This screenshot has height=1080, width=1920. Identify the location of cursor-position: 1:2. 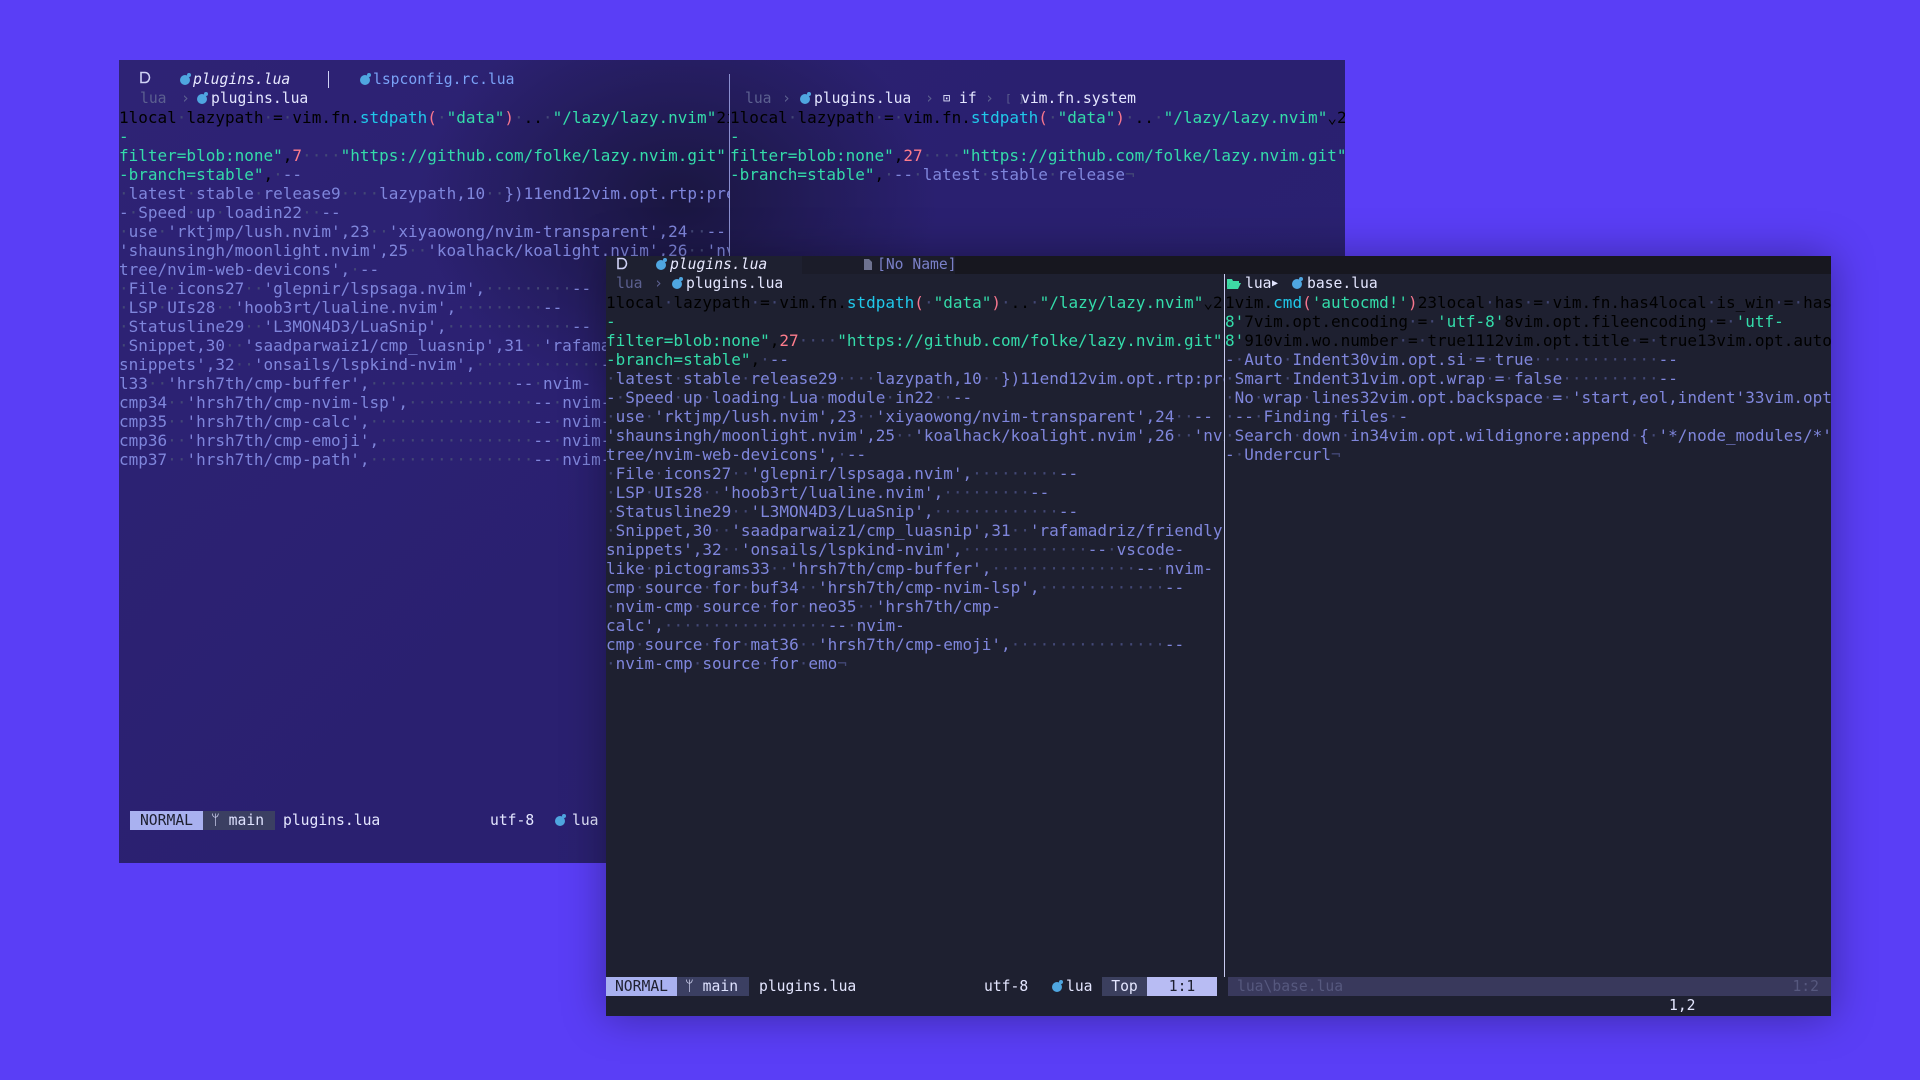
(1805, 986).